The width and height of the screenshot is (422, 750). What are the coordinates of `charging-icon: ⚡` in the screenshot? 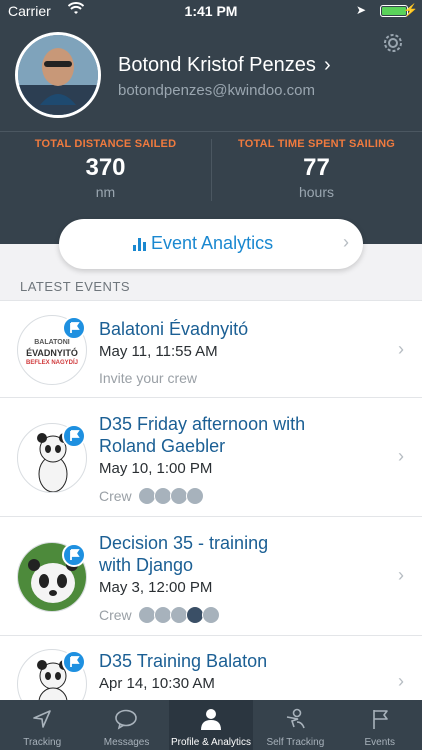 It's located at (410, 10).